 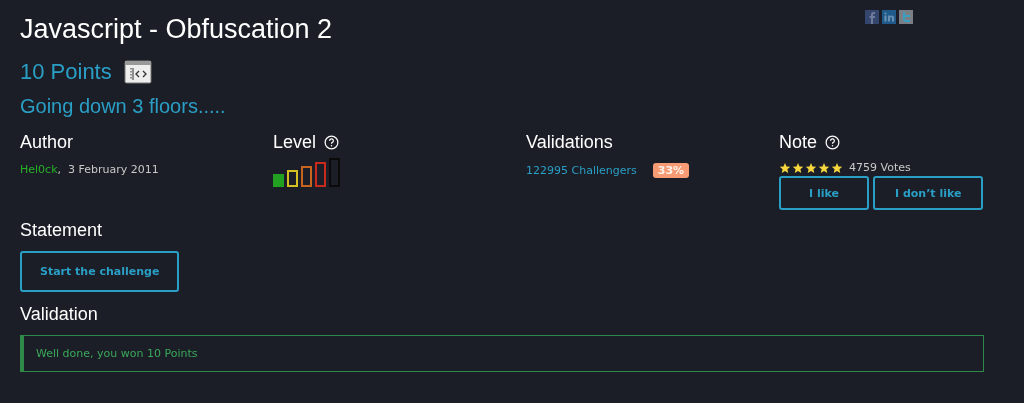 What do you see at coordinates (502, 353) in the screenshot?
I see `success-message: Well done, you won 10 Points` at bounding box center [502, 353].